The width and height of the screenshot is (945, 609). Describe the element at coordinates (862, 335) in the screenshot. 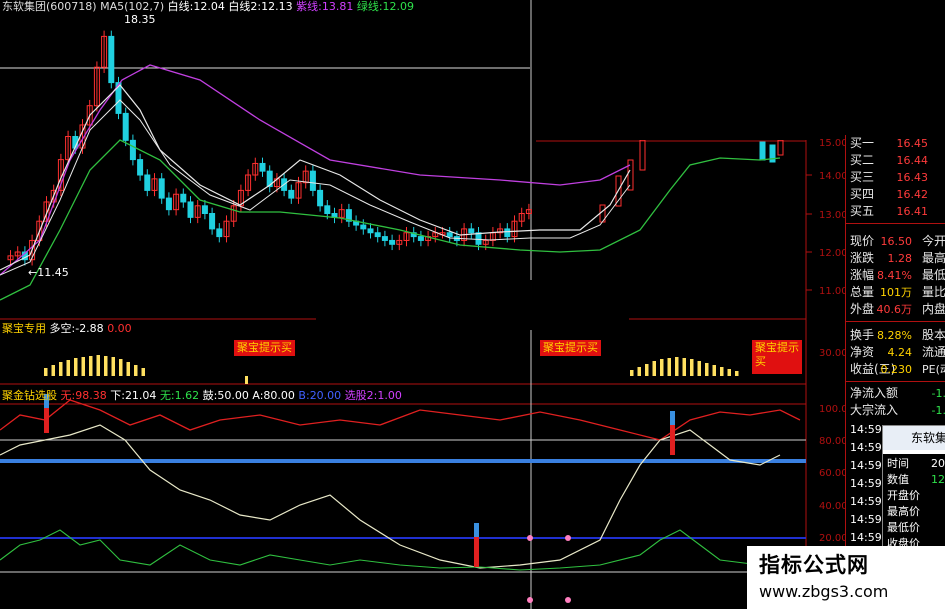

I see `stat-label-6: 换手` at that location.